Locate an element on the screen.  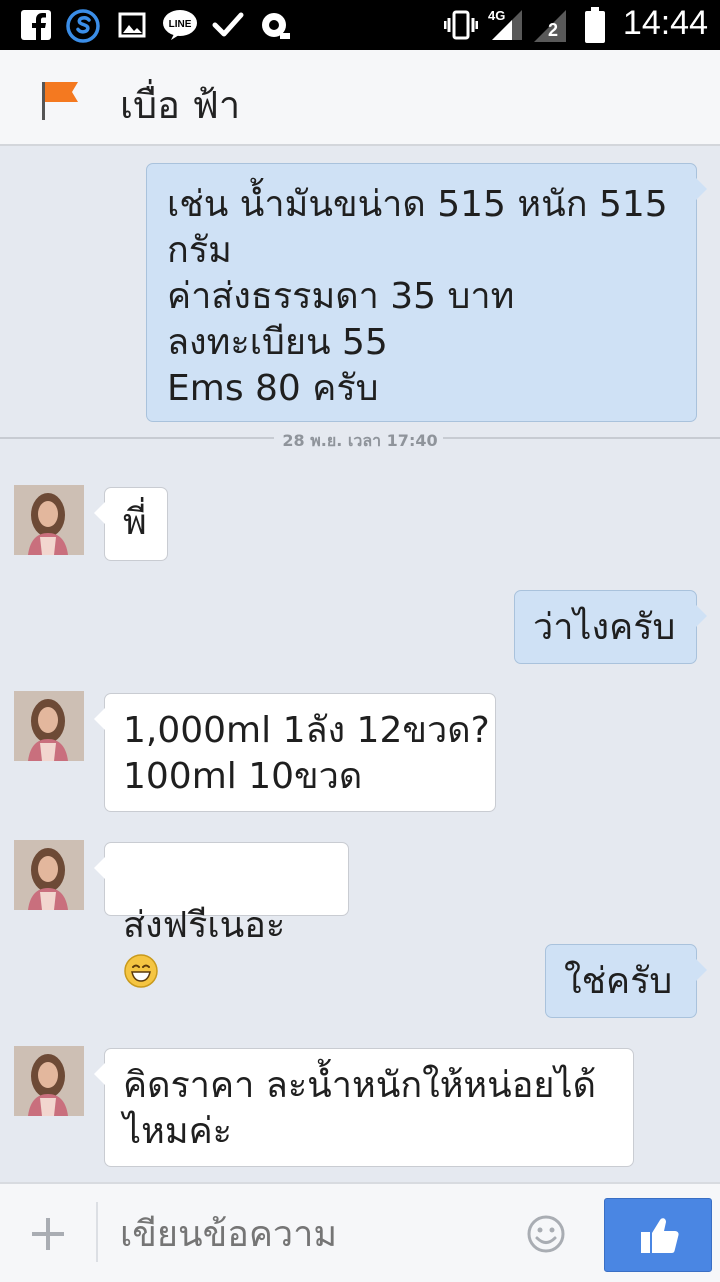
status-bar: LINE 4G 2 14:44 is located at coordinates (360, 25).